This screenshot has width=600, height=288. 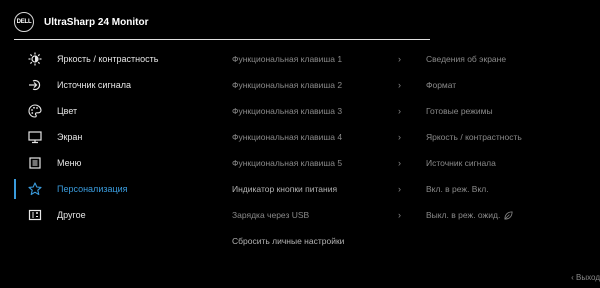 I want to click on menu-item-label: Яркость / контрастность, so click(x=108, y=59).